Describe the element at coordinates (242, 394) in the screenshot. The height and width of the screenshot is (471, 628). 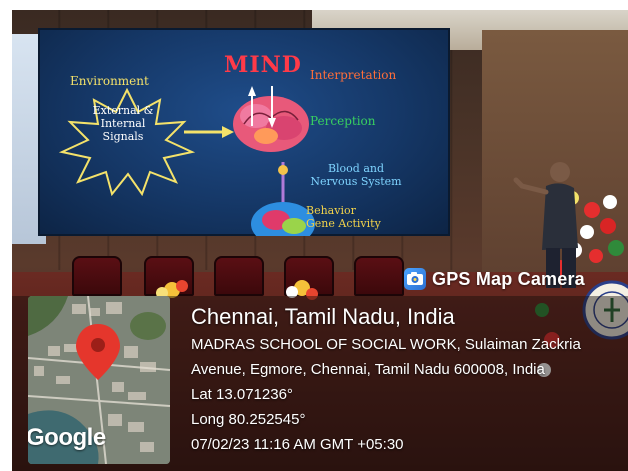
I see `latitude: Lat 13.071236°` at that location.